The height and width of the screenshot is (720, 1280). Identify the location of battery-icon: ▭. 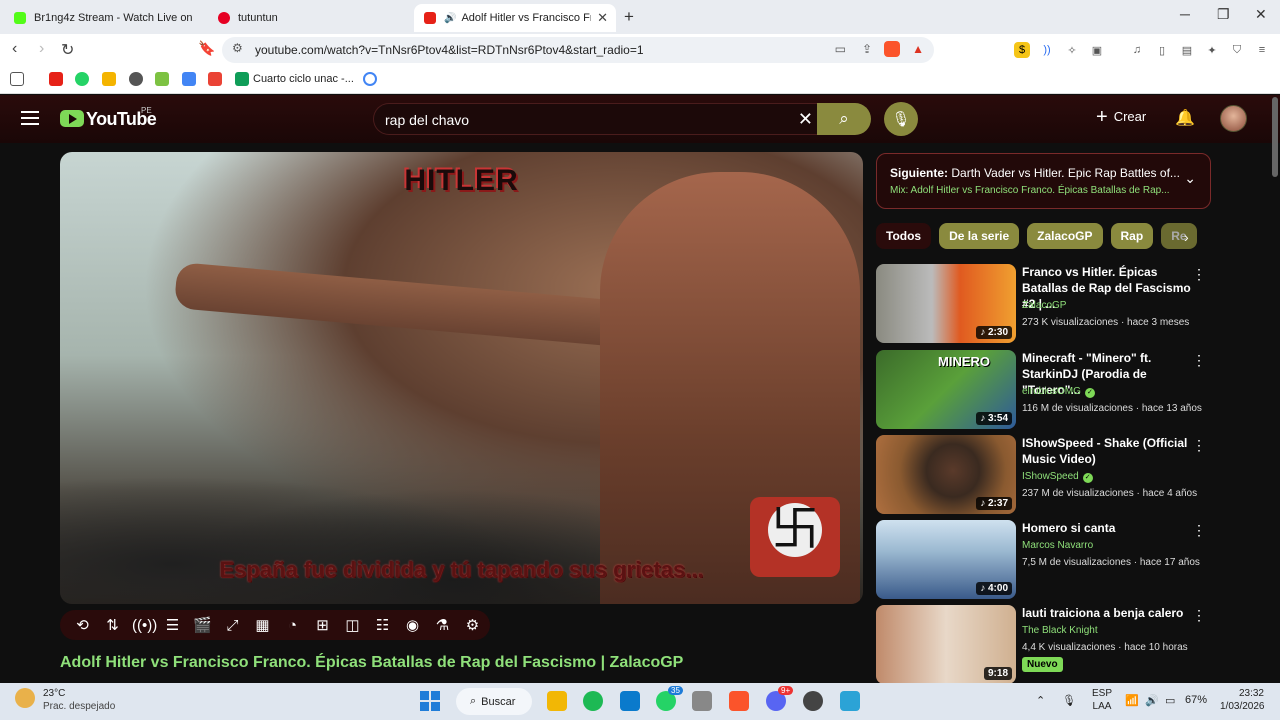
(1170, 700).